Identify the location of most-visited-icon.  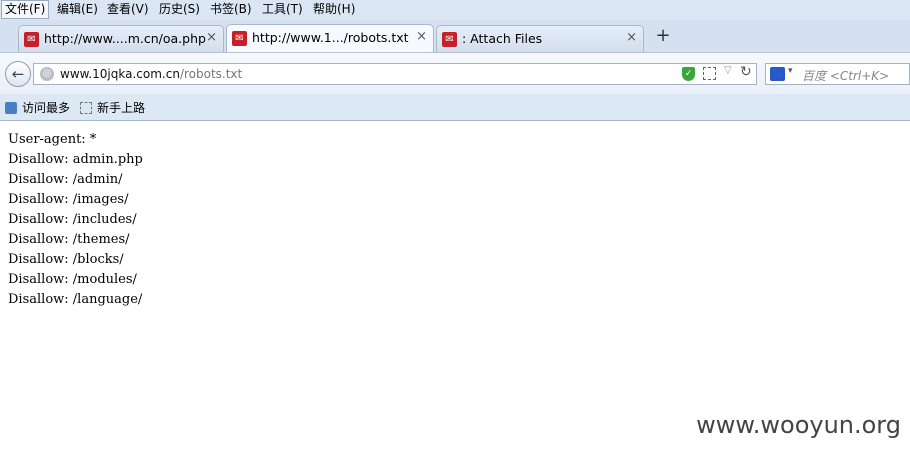
(11, 108).